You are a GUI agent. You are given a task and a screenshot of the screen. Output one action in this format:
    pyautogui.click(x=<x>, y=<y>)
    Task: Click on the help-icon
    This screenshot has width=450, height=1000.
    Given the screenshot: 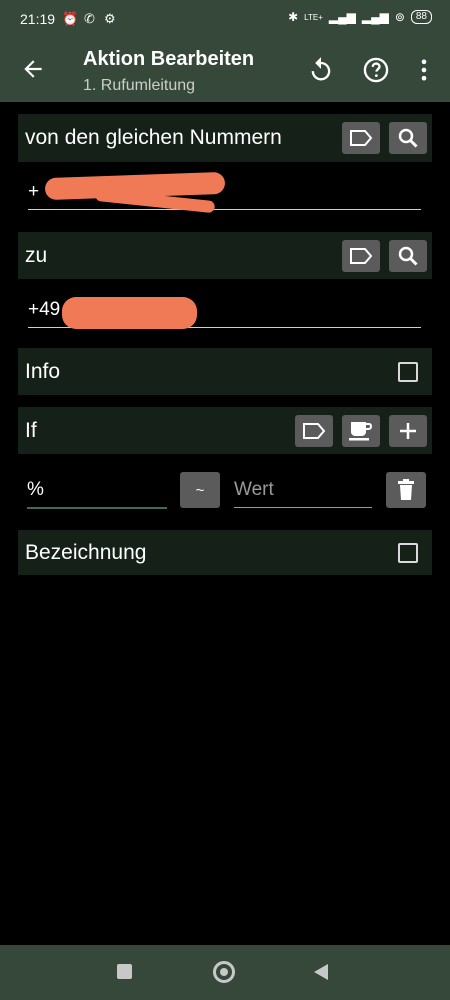 What is the action you would take?
    pyautogui.click(x=376, y=70)
    